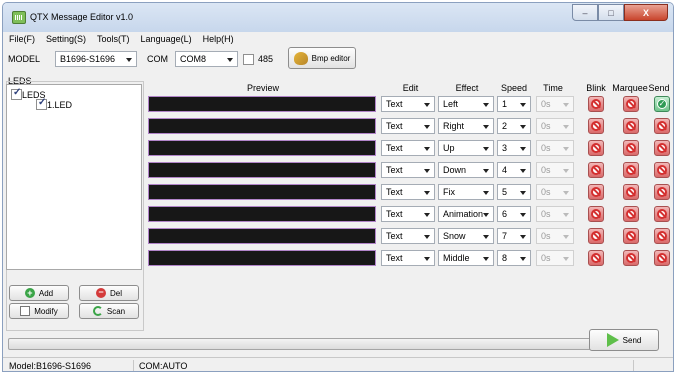  What do you see at coordinates (505, 126) in the screenshot?
I see `speed-select-value: 2` at bounding box center [505, 126].